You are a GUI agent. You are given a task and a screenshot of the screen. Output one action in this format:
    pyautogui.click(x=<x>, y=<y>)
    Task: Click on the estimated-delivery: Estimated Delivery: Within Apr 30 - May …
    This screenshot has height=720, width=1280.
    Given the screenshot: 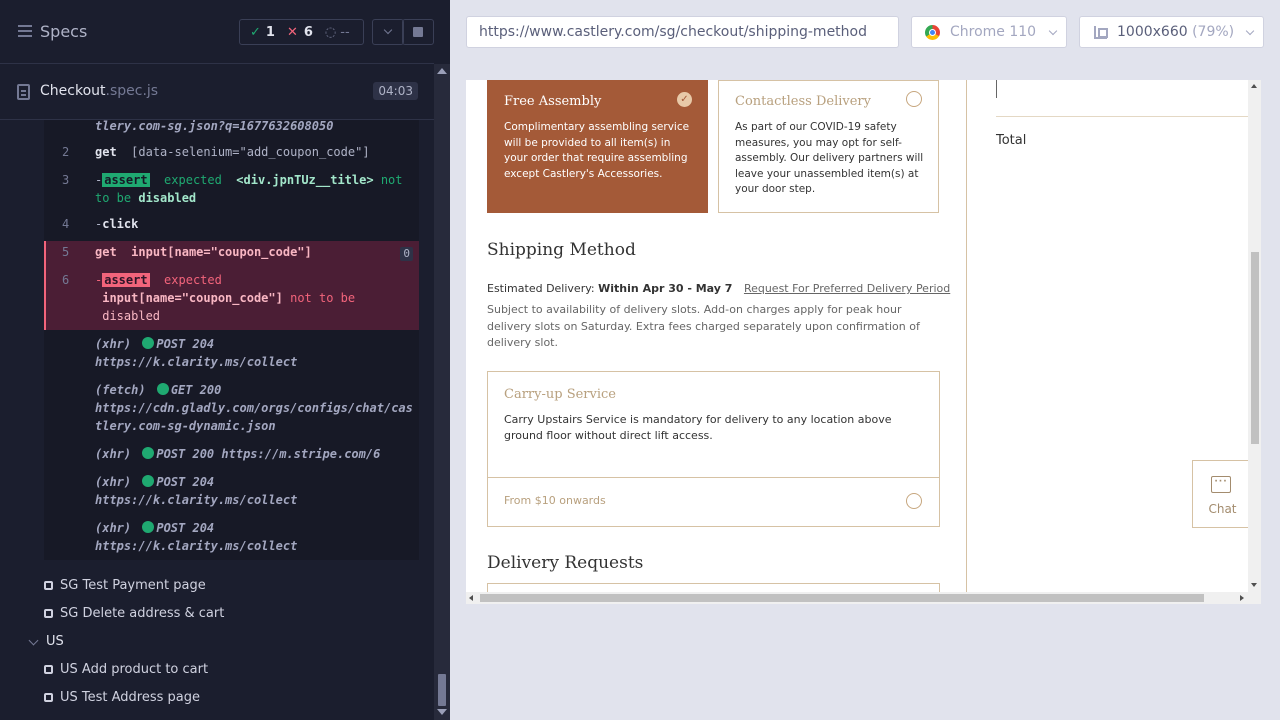 What is the action you would take?
    pyautogui.click(x=719, y=288)
    